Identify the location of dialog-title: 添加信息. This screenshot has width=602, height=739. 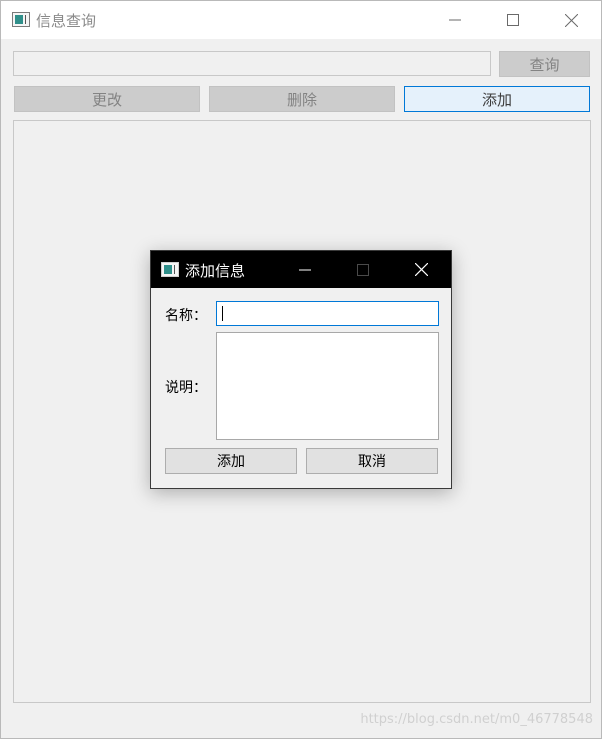
(215, 271).